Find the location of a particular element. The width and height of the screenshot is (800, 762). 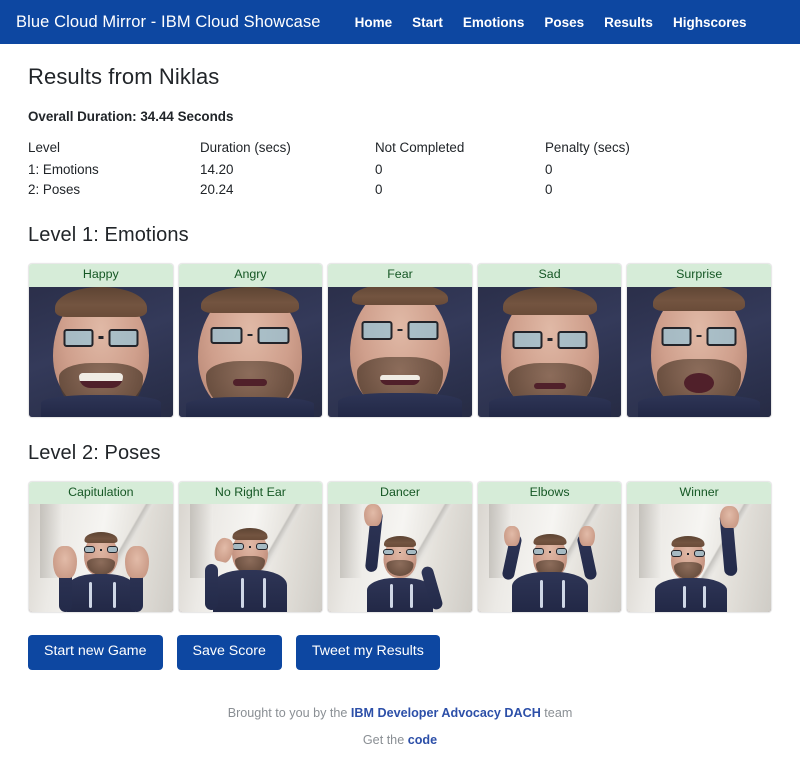

page-title: Results from Niklas is located at coordinates (124, 76).